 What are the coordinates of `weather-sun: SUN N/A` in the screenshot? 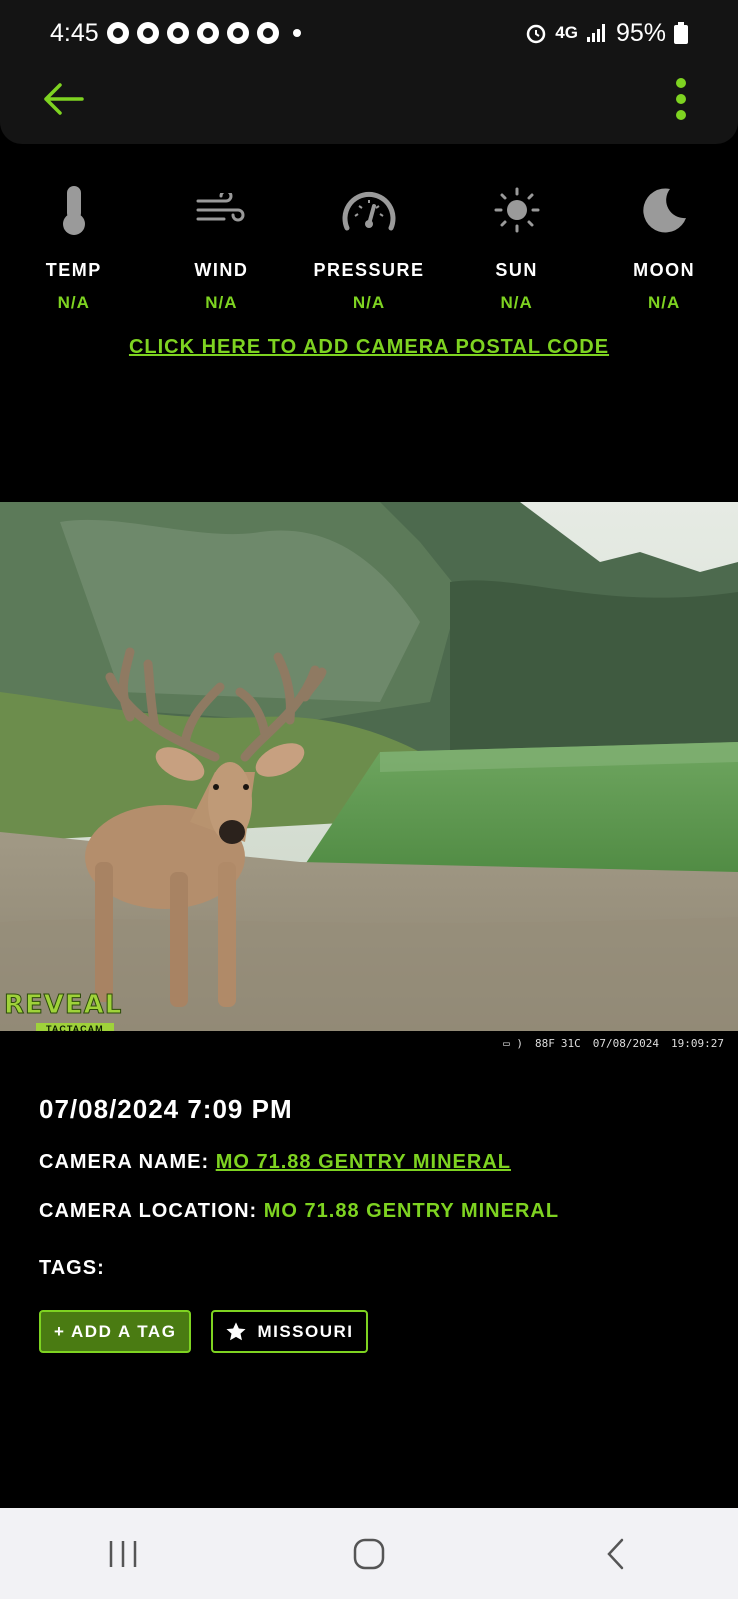 It's located at (517, 246).